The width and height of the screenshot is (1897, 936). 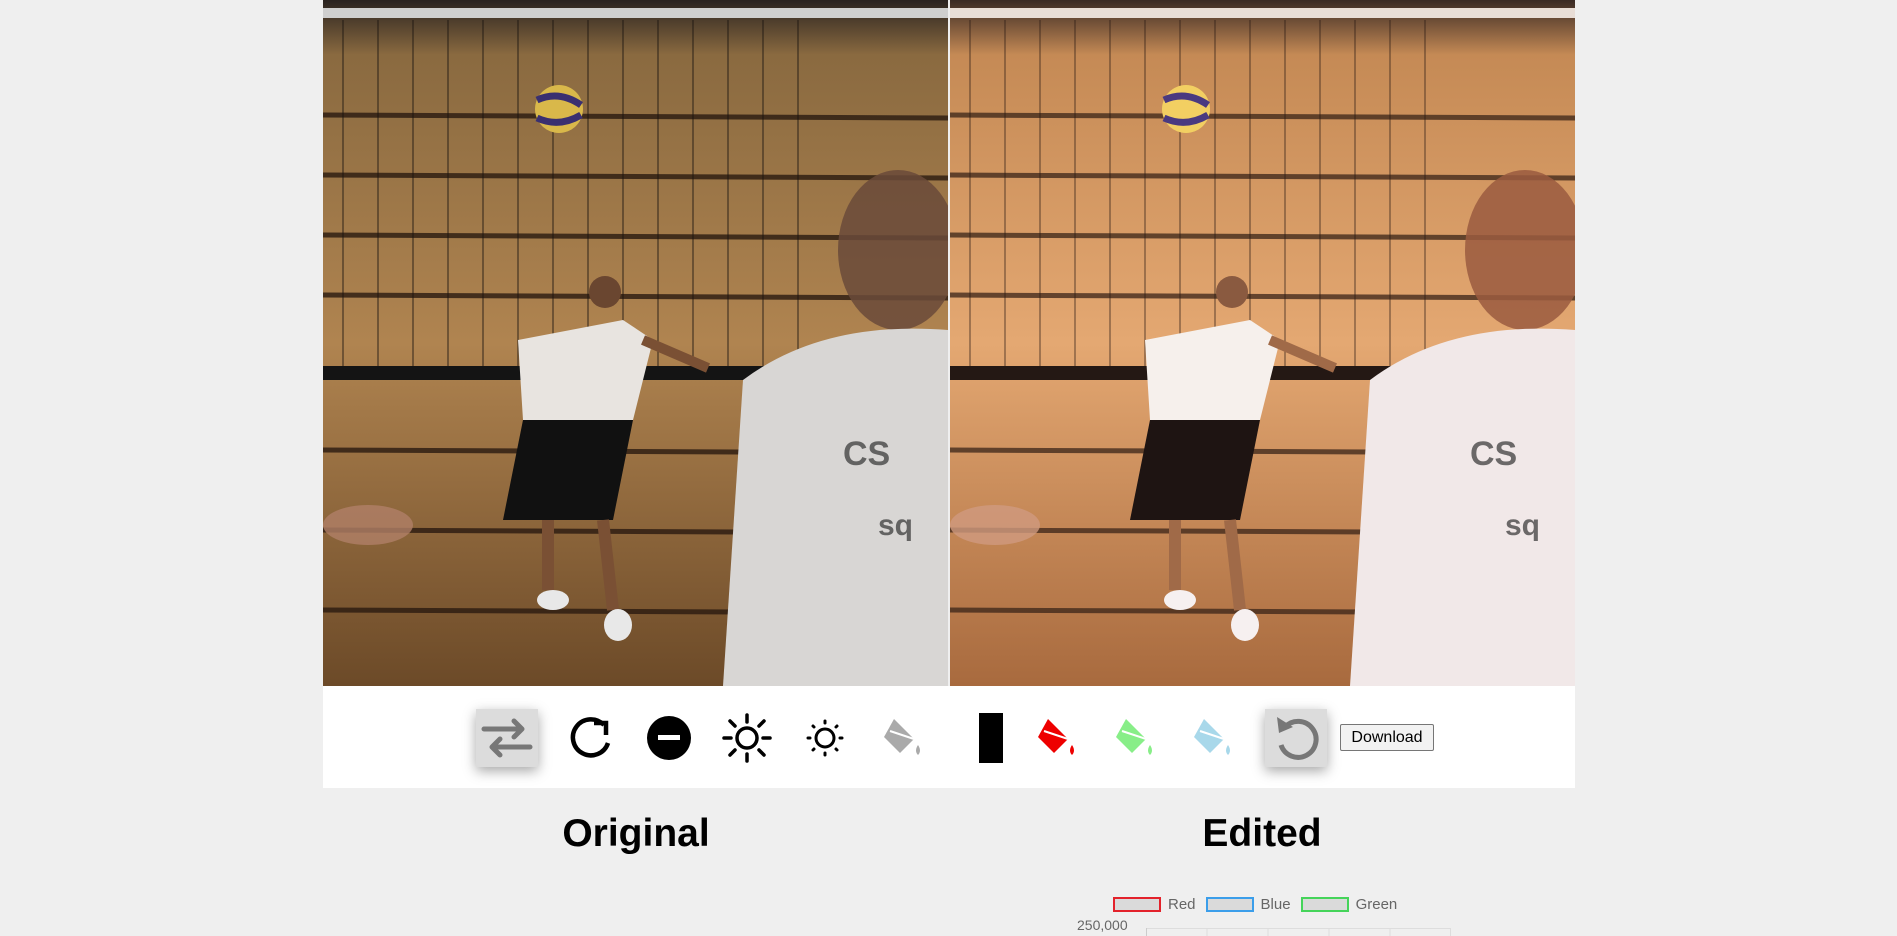 What do you see at coordinates (1137, 904) in the screenshot?
I see `legend-red-swatch` at bounding box center [1137, 904].